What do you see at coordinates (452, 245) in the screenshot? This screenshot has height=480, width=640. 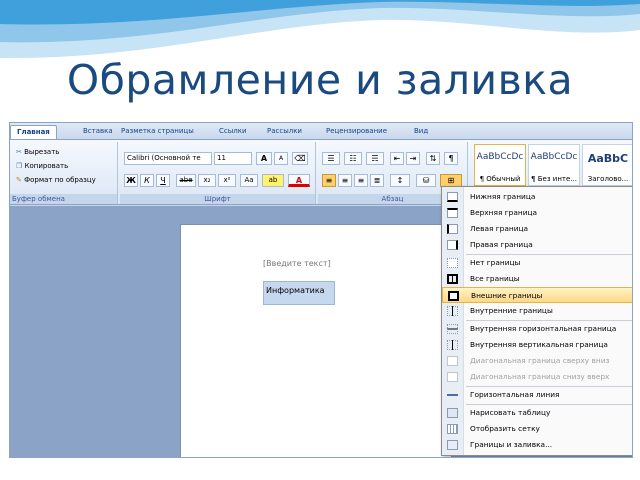 I see `right-border-icon` at bounding box center [452, 245].